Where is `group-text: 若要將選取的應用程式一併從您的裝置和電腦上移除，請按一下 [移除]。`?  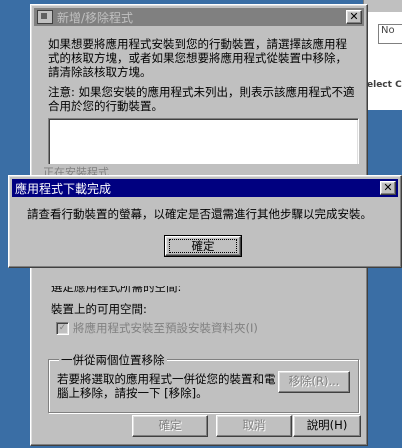
group-text: 若要將選取的應用程式一併從您的裝置和電腦上移除，請按一下 [移除]。 is located at coordinates (166, 386).